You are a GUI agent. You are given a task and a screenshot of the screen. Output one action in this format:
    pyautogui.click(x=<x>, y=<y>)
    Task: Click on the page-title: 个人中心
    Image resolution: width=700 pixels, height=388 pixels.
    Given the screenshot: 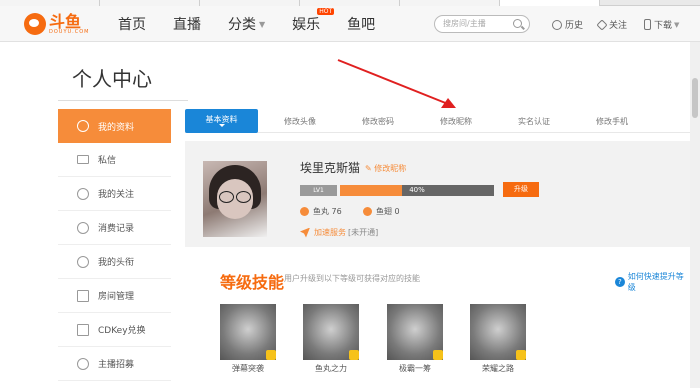 What is the action you would take?
    pyautogui.click(x=112, y=79)
    